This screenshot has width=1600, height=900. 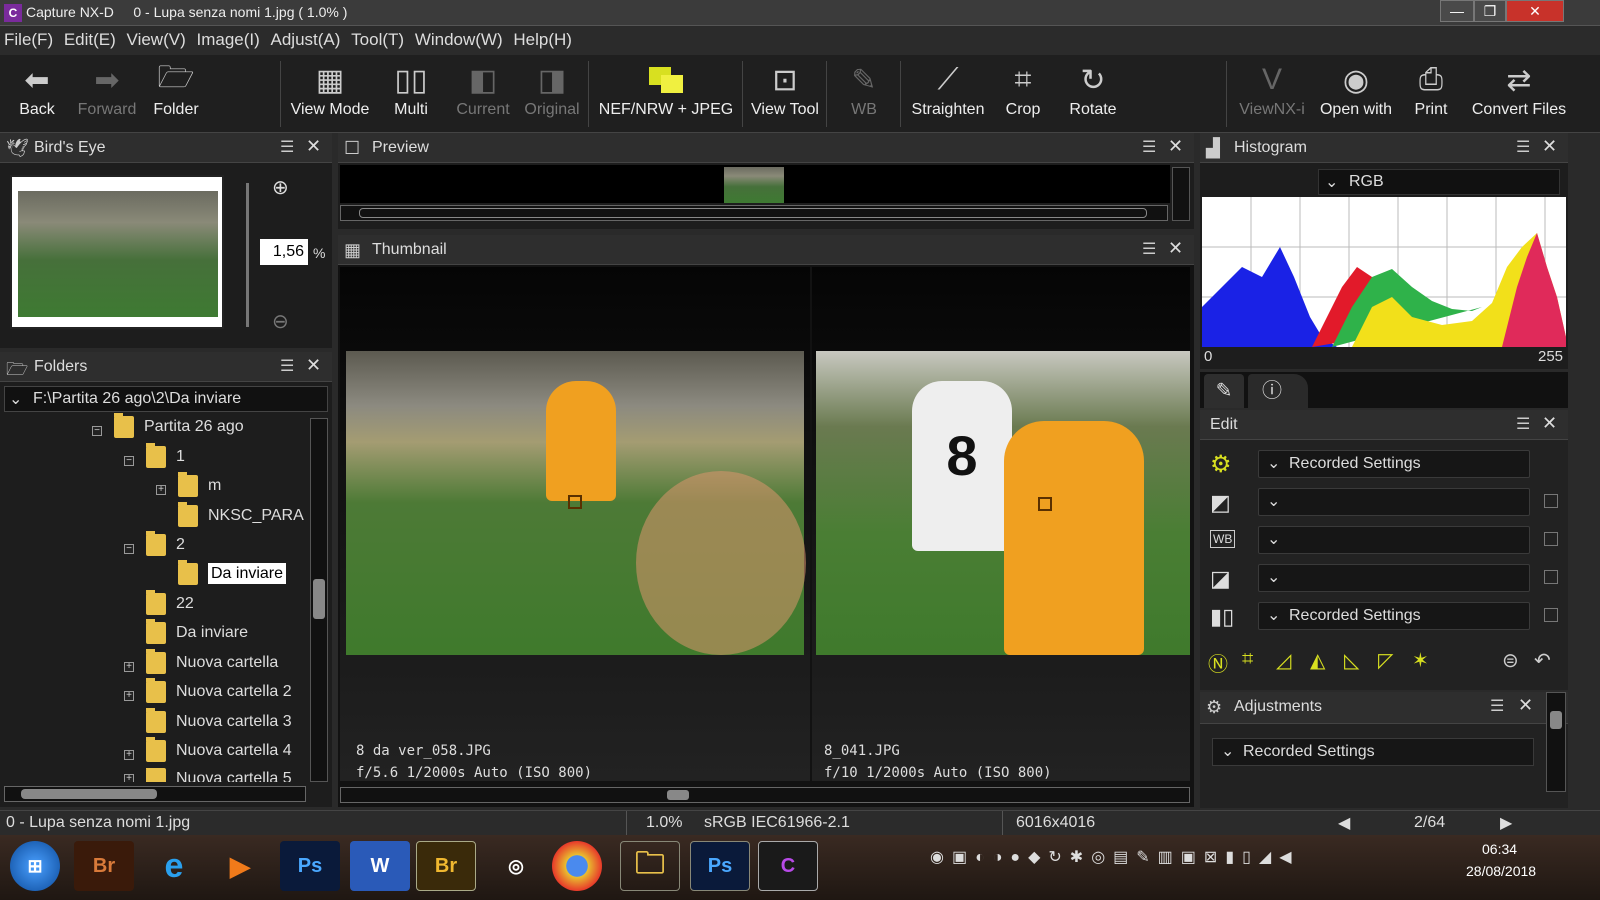 I want to click on folder-path-dropdown: ⌄ F:\Partita 26 ago\2\Da inviare, so click(x=166, y=399).